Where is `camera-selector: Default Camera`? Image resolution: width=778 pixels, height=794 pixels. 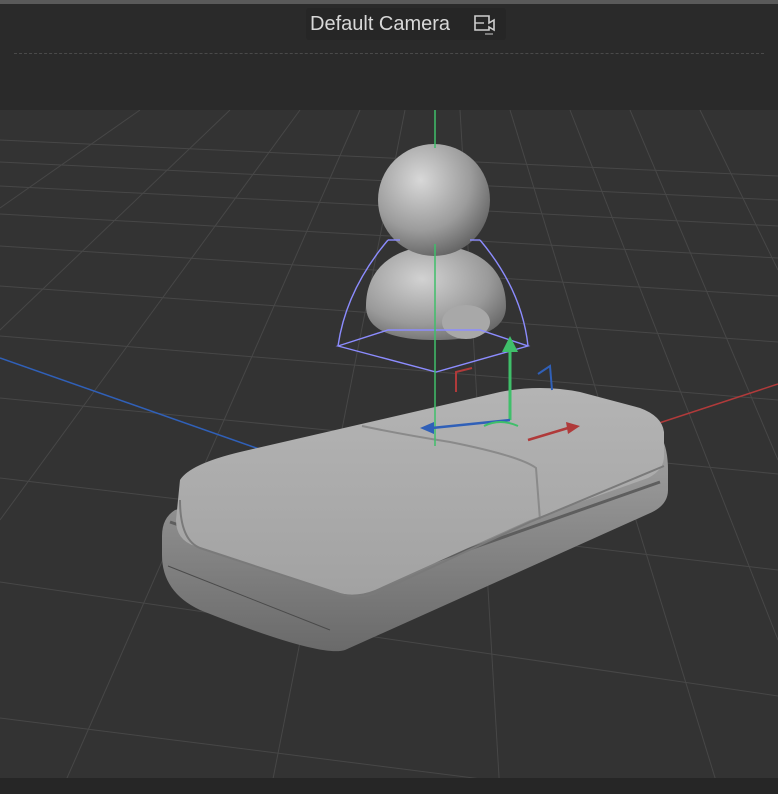
camera-selector: Default Camera is located at coordinates (406, 24).